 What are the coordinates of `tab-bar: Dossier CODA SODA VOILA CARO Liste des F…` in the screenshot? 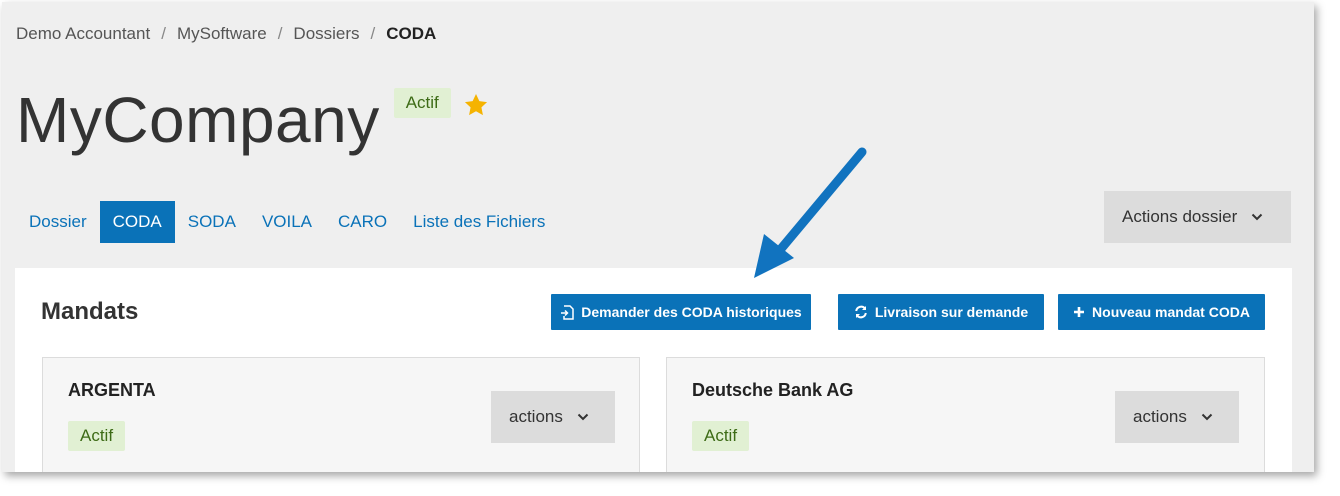 It's located at (287, 222).